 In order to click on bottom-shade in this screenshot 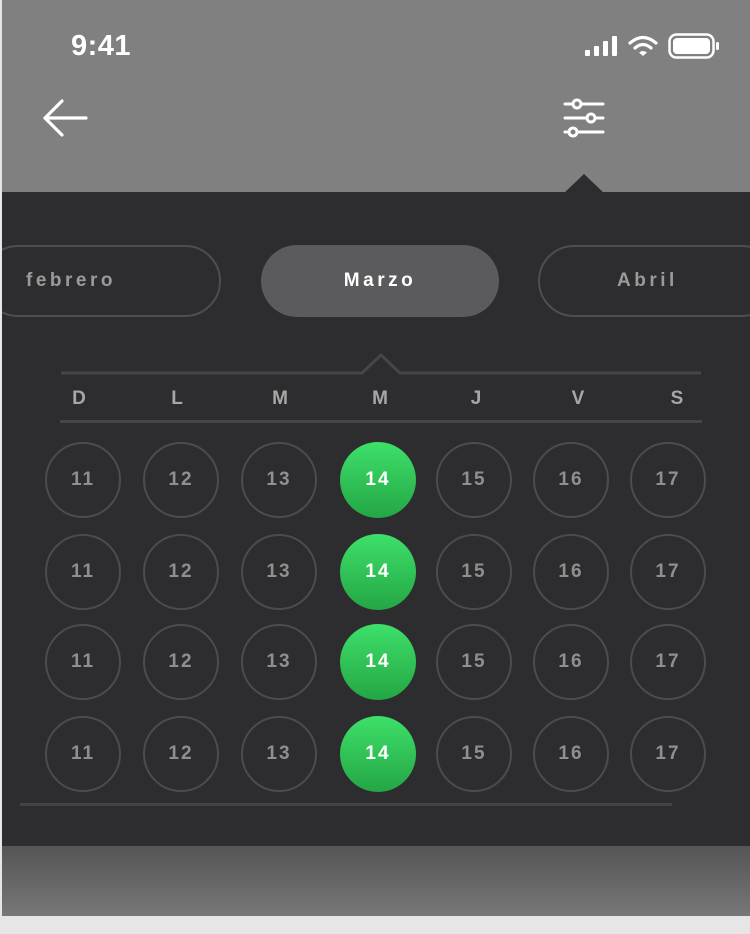, I will do `click(376, 881)`.